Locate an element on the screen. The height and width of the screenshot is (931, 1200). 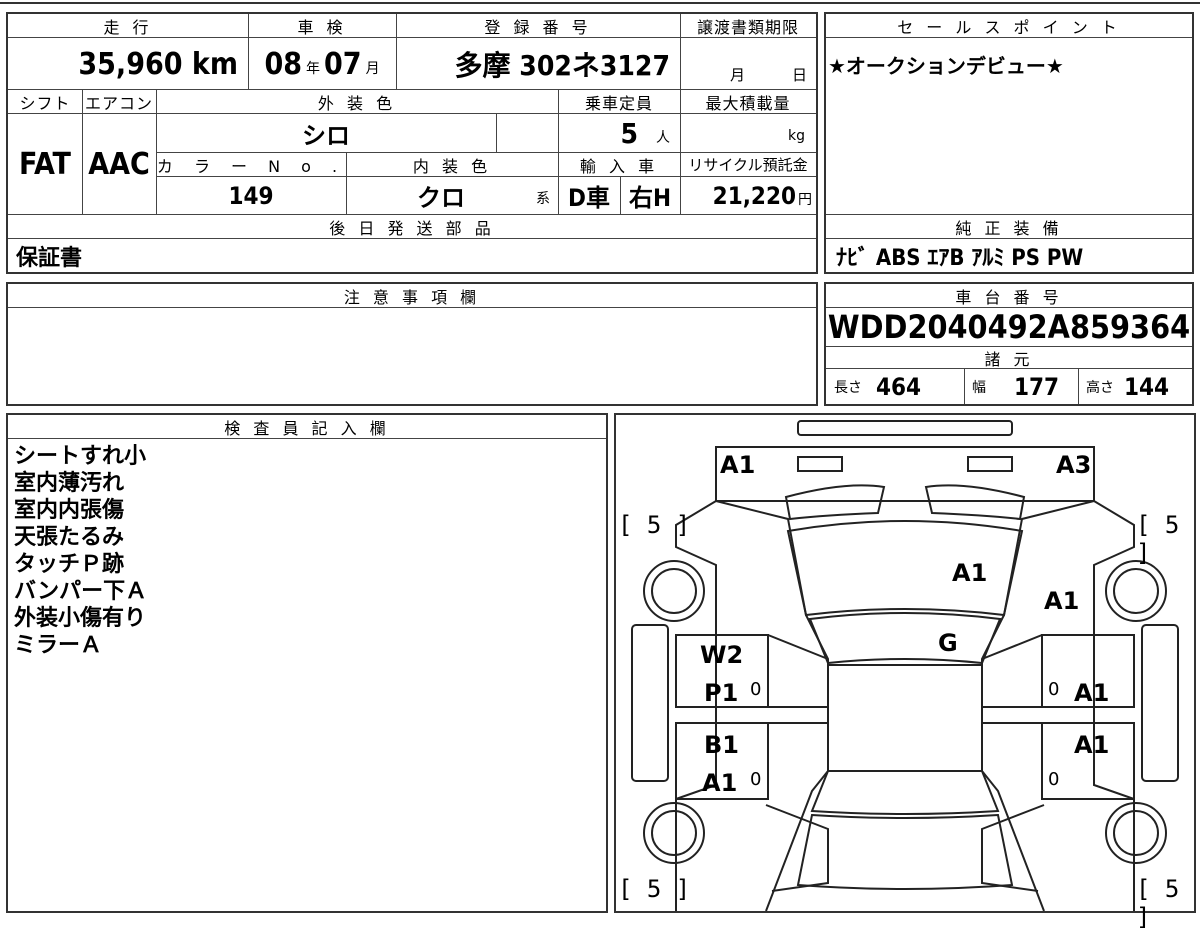
inspection-value: 08 年 07 月 is located at coordinates (322, 64).